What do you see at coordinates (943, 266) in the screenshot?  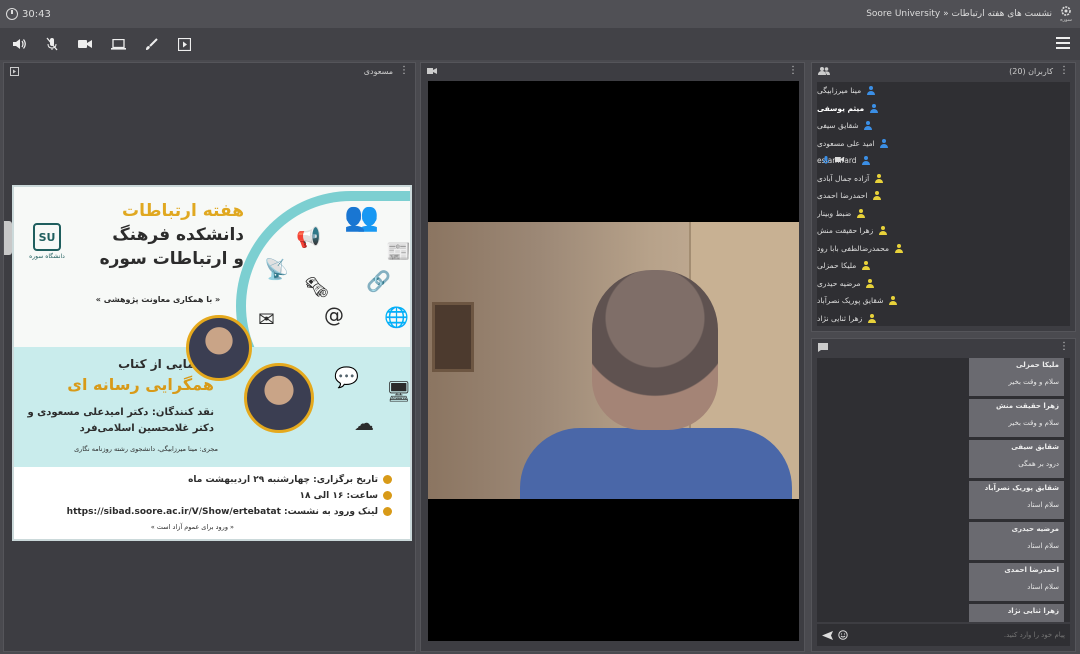 I see `user-row: ملیکا حمزلی` at bounding box center [943, 266].